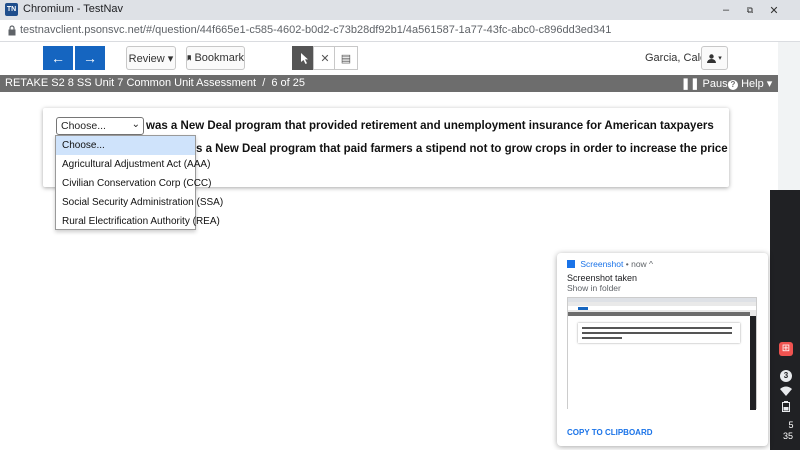 This screenshot has height=450, width=800. Describe the element at coordinates (639, 264) in the screenshot. I see `notification-time: now` at that location.